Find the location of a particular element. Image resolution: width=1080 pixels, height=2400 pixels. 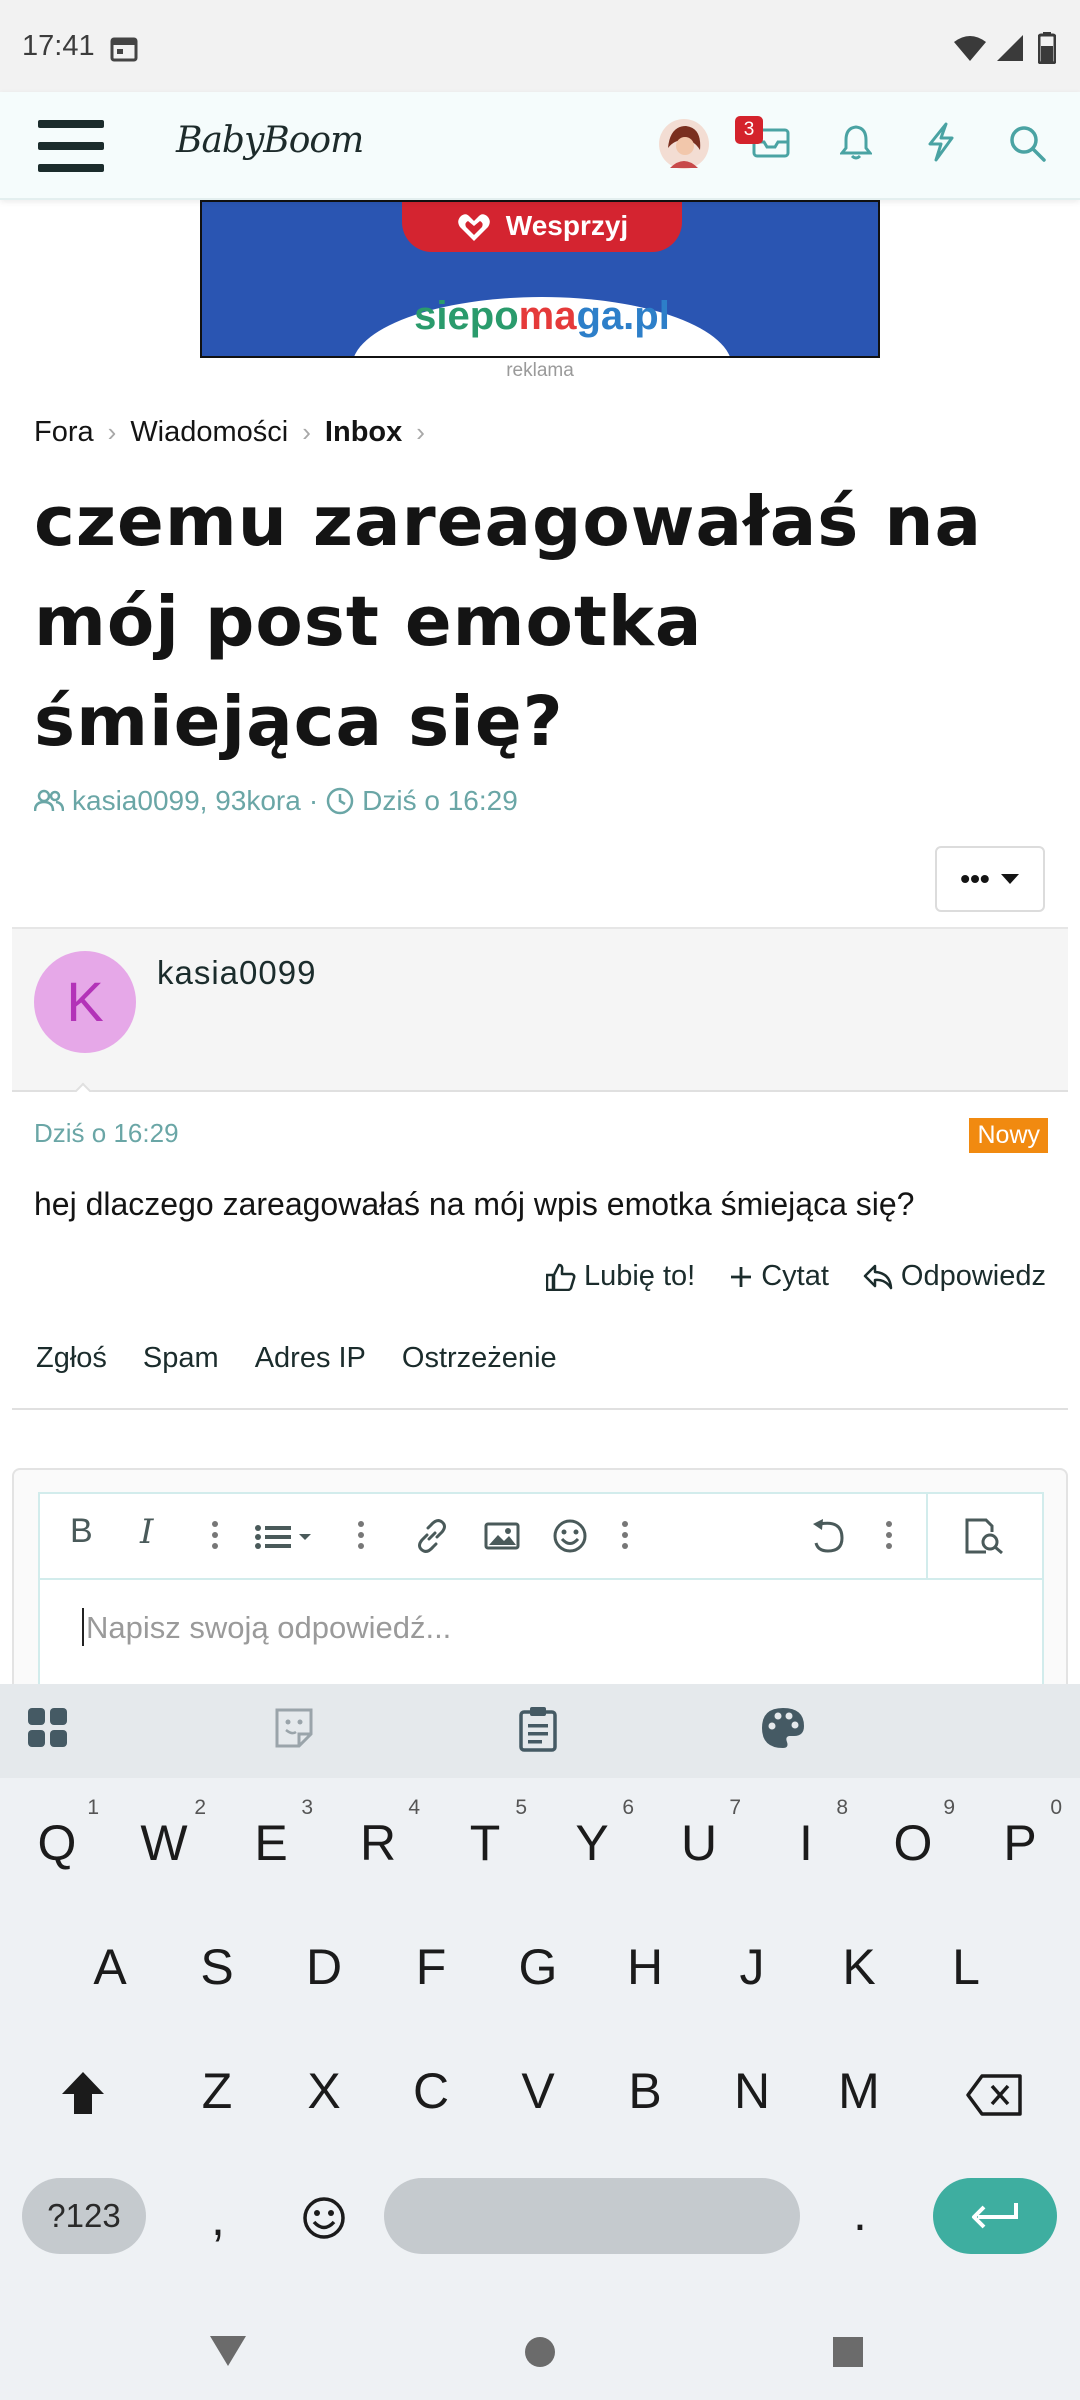

key-z: Z is located at coordinates (217, 2091).